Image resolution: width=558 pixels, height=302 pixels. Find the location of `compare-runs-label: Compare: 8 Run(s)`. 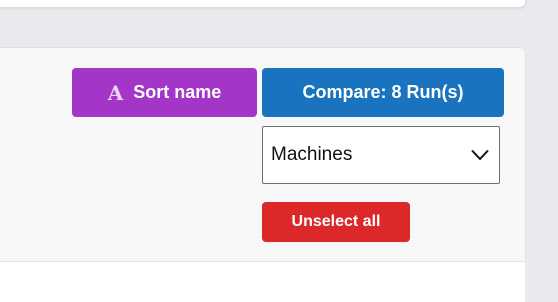

compare-runs-label: Compare: 8 Run(s) is located at coordinates (383, 92).